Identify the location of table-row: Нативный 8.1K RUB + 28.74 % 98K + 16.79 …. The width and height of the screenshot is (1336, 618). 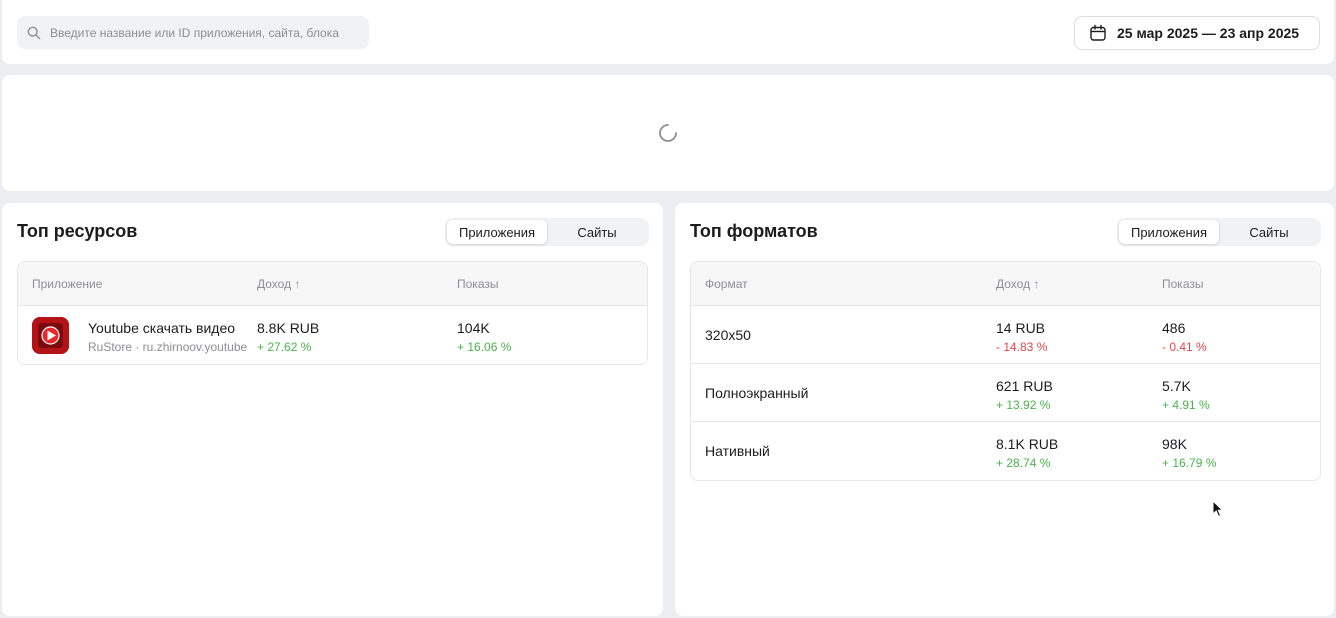
(1005, 451).